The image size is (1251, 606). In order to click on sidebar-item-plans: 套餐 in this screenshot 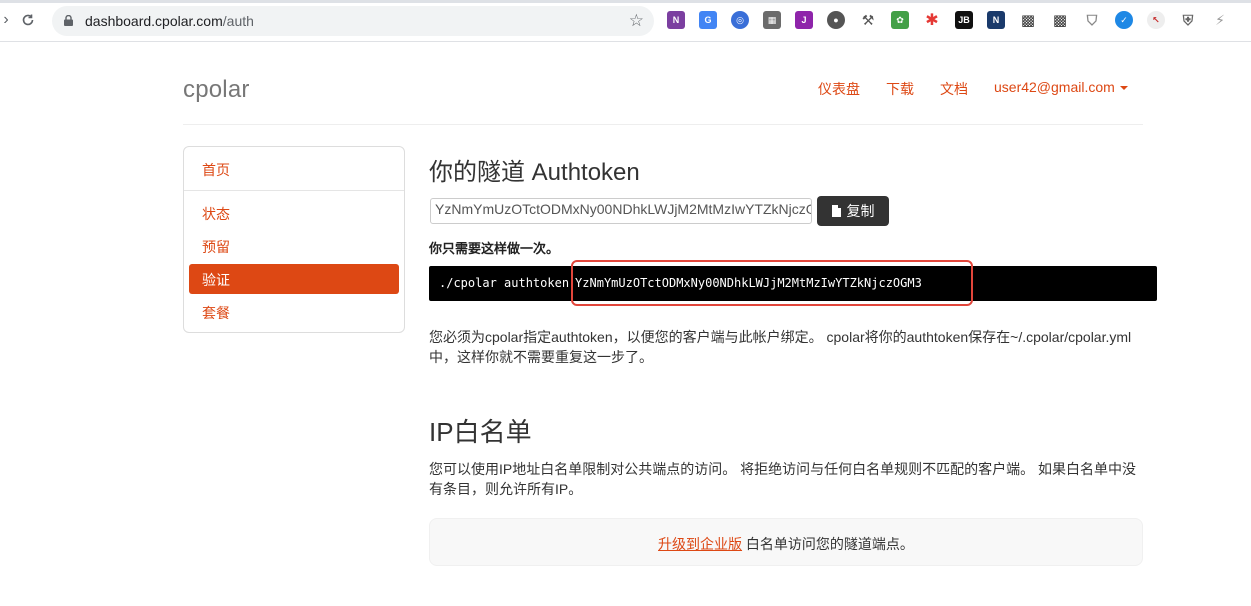, I will do `click(294, 312)`.